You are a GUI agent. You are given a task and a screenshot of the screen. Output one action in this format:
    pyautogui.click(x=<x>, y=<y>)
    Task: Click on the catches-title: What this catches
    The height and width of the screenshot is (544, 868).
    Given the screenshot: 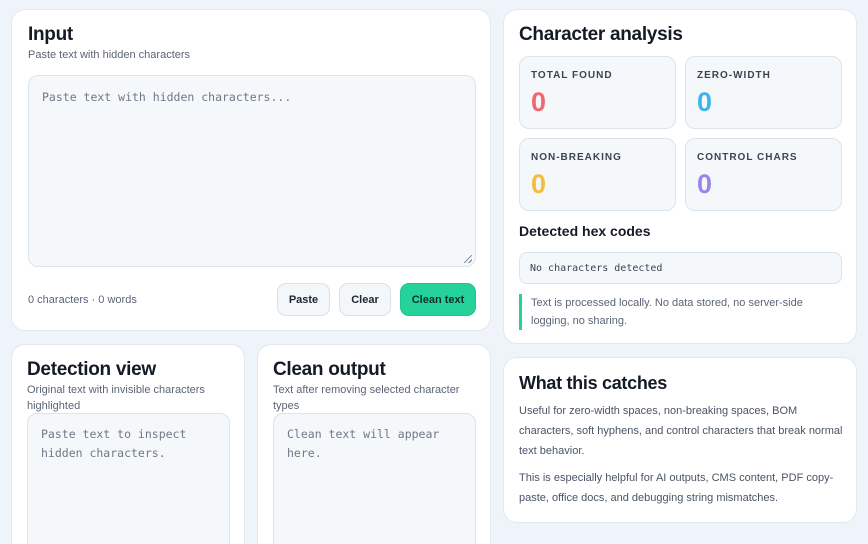 What is the action you would take?
    pyautogui.click(x=593, y=383)
    